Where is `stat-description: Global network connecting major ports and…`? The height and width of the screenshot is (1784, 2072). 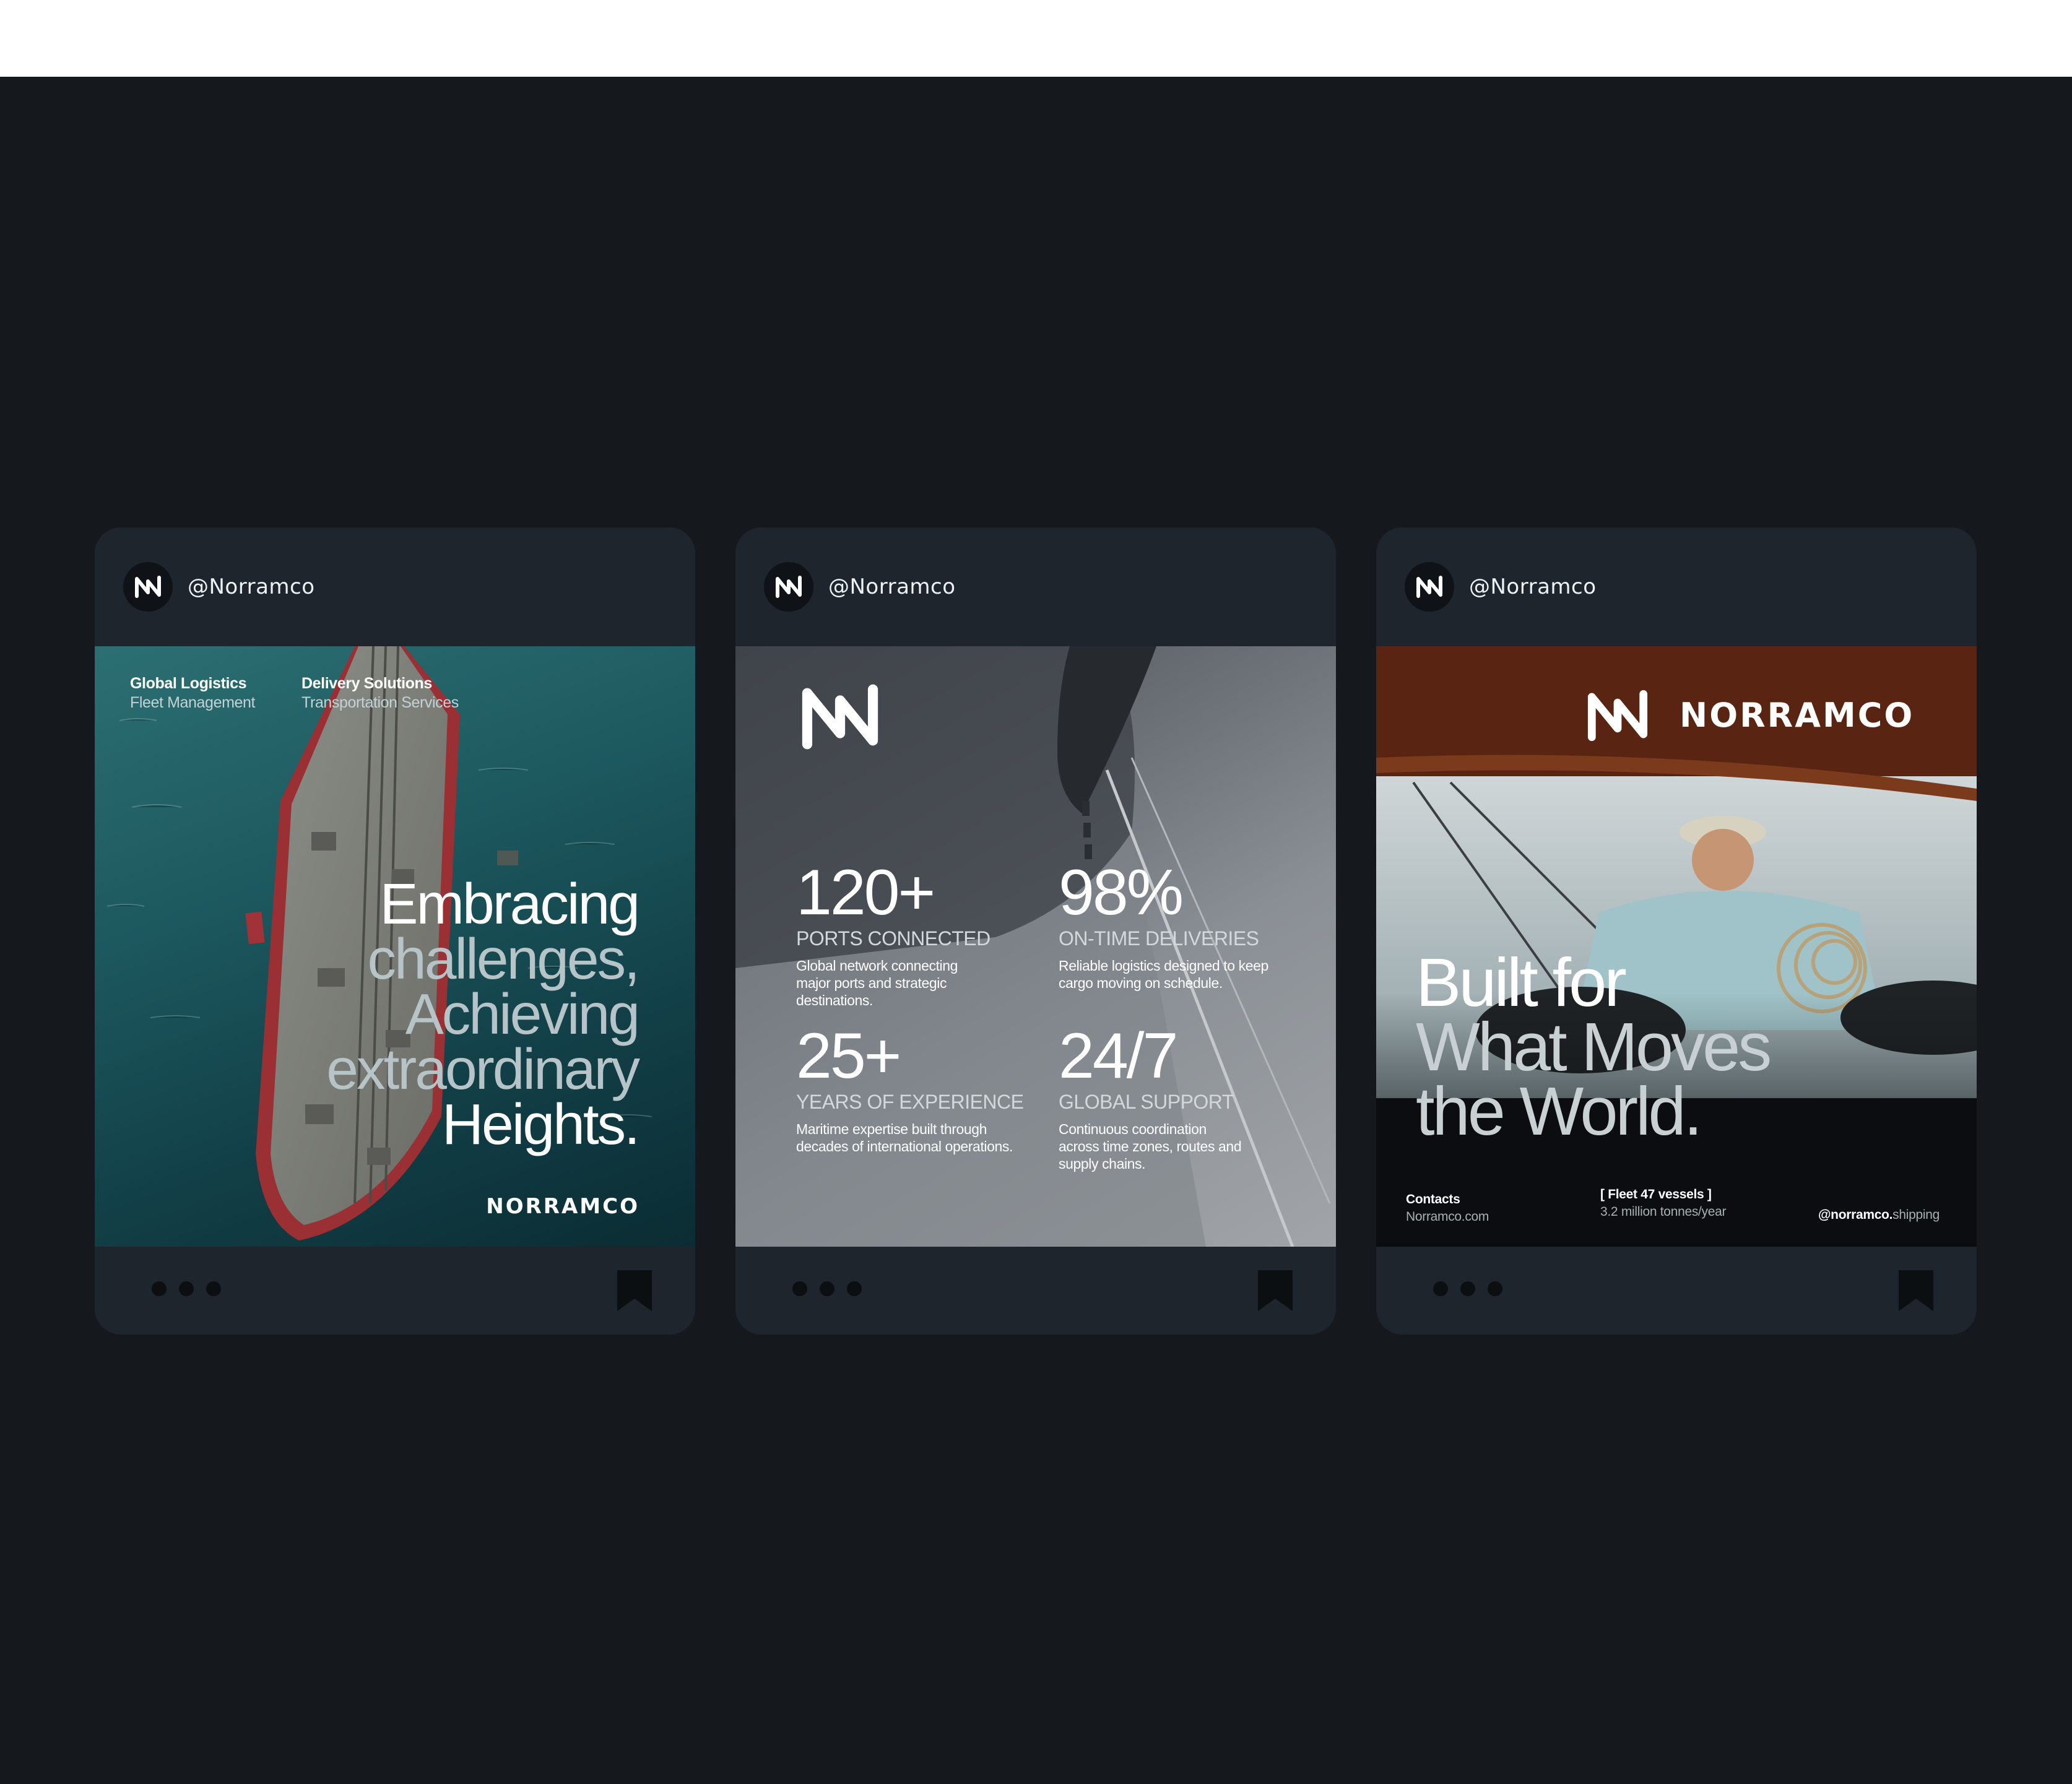
stat-description: Global network connecting major ports and… is located at coordinates (877, 983).